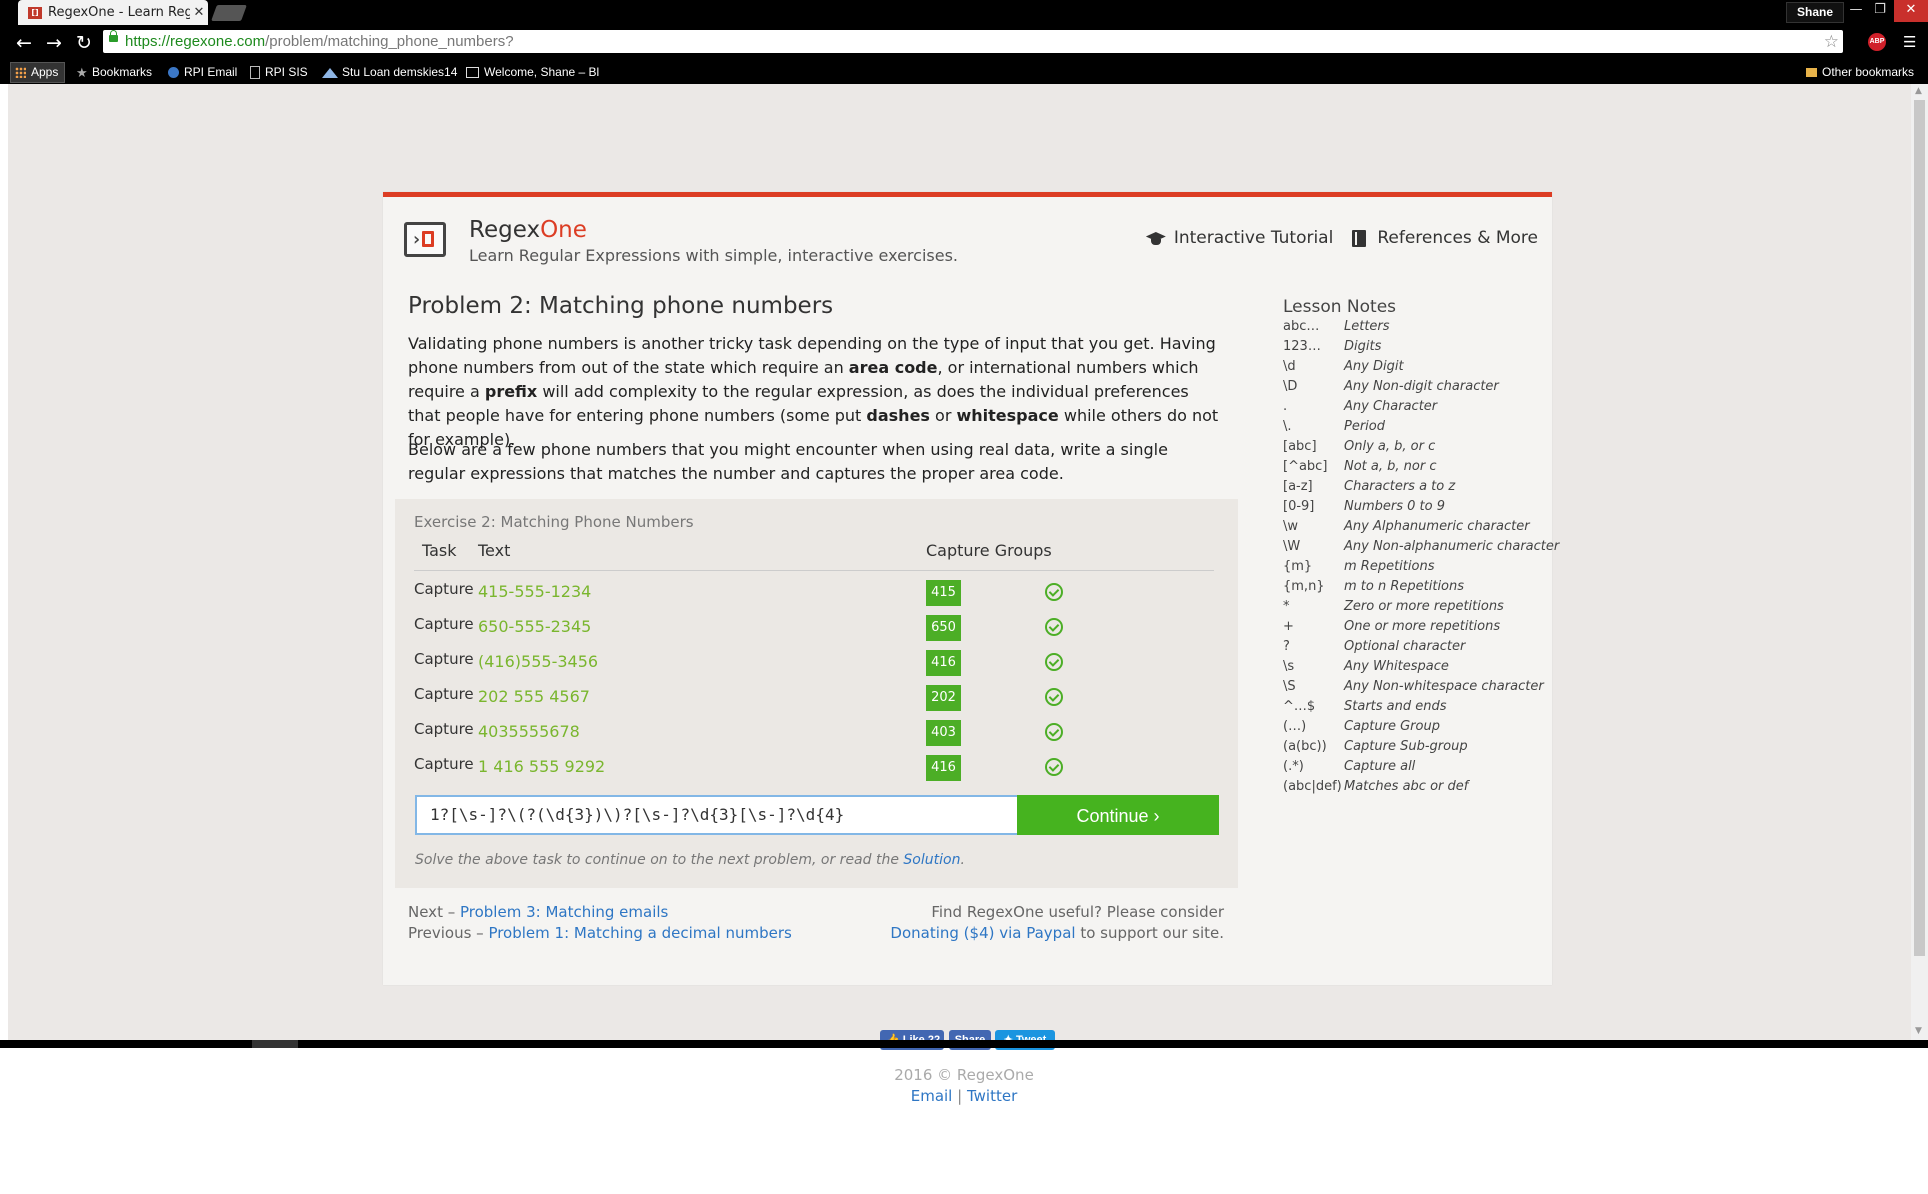 The height and width of the screenshot is (1194, 1928). Describe the element at coordinates (528, 230) in the screenshot. I see `site-brand: RegexOne` at that location.